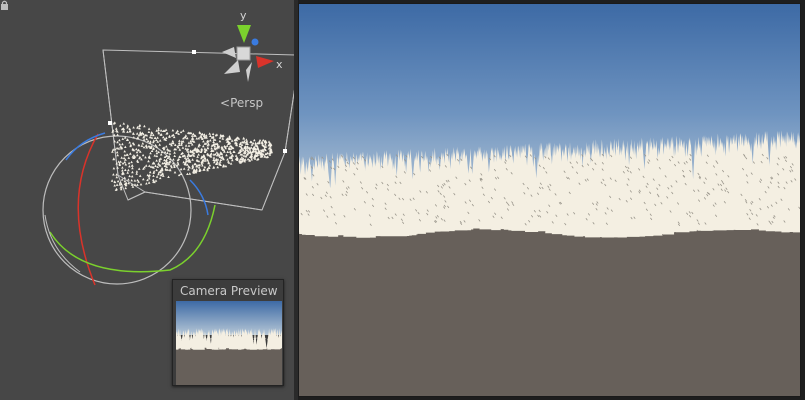 Image resolution: width=805 pixels, height=400 pixels. Describe the element at coordinates (255, 42) in the screenshot. I see `axis-z-cone` at that location.